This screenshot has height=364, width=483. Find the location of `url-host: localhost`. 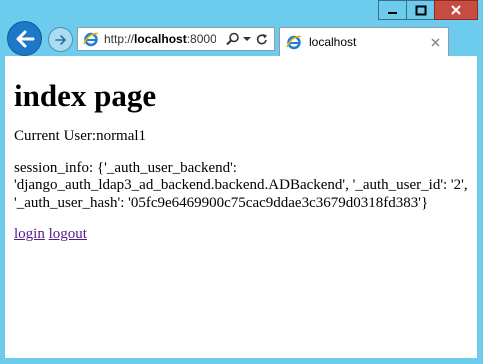

url-host: localhost is located at coordinates (160, 39).